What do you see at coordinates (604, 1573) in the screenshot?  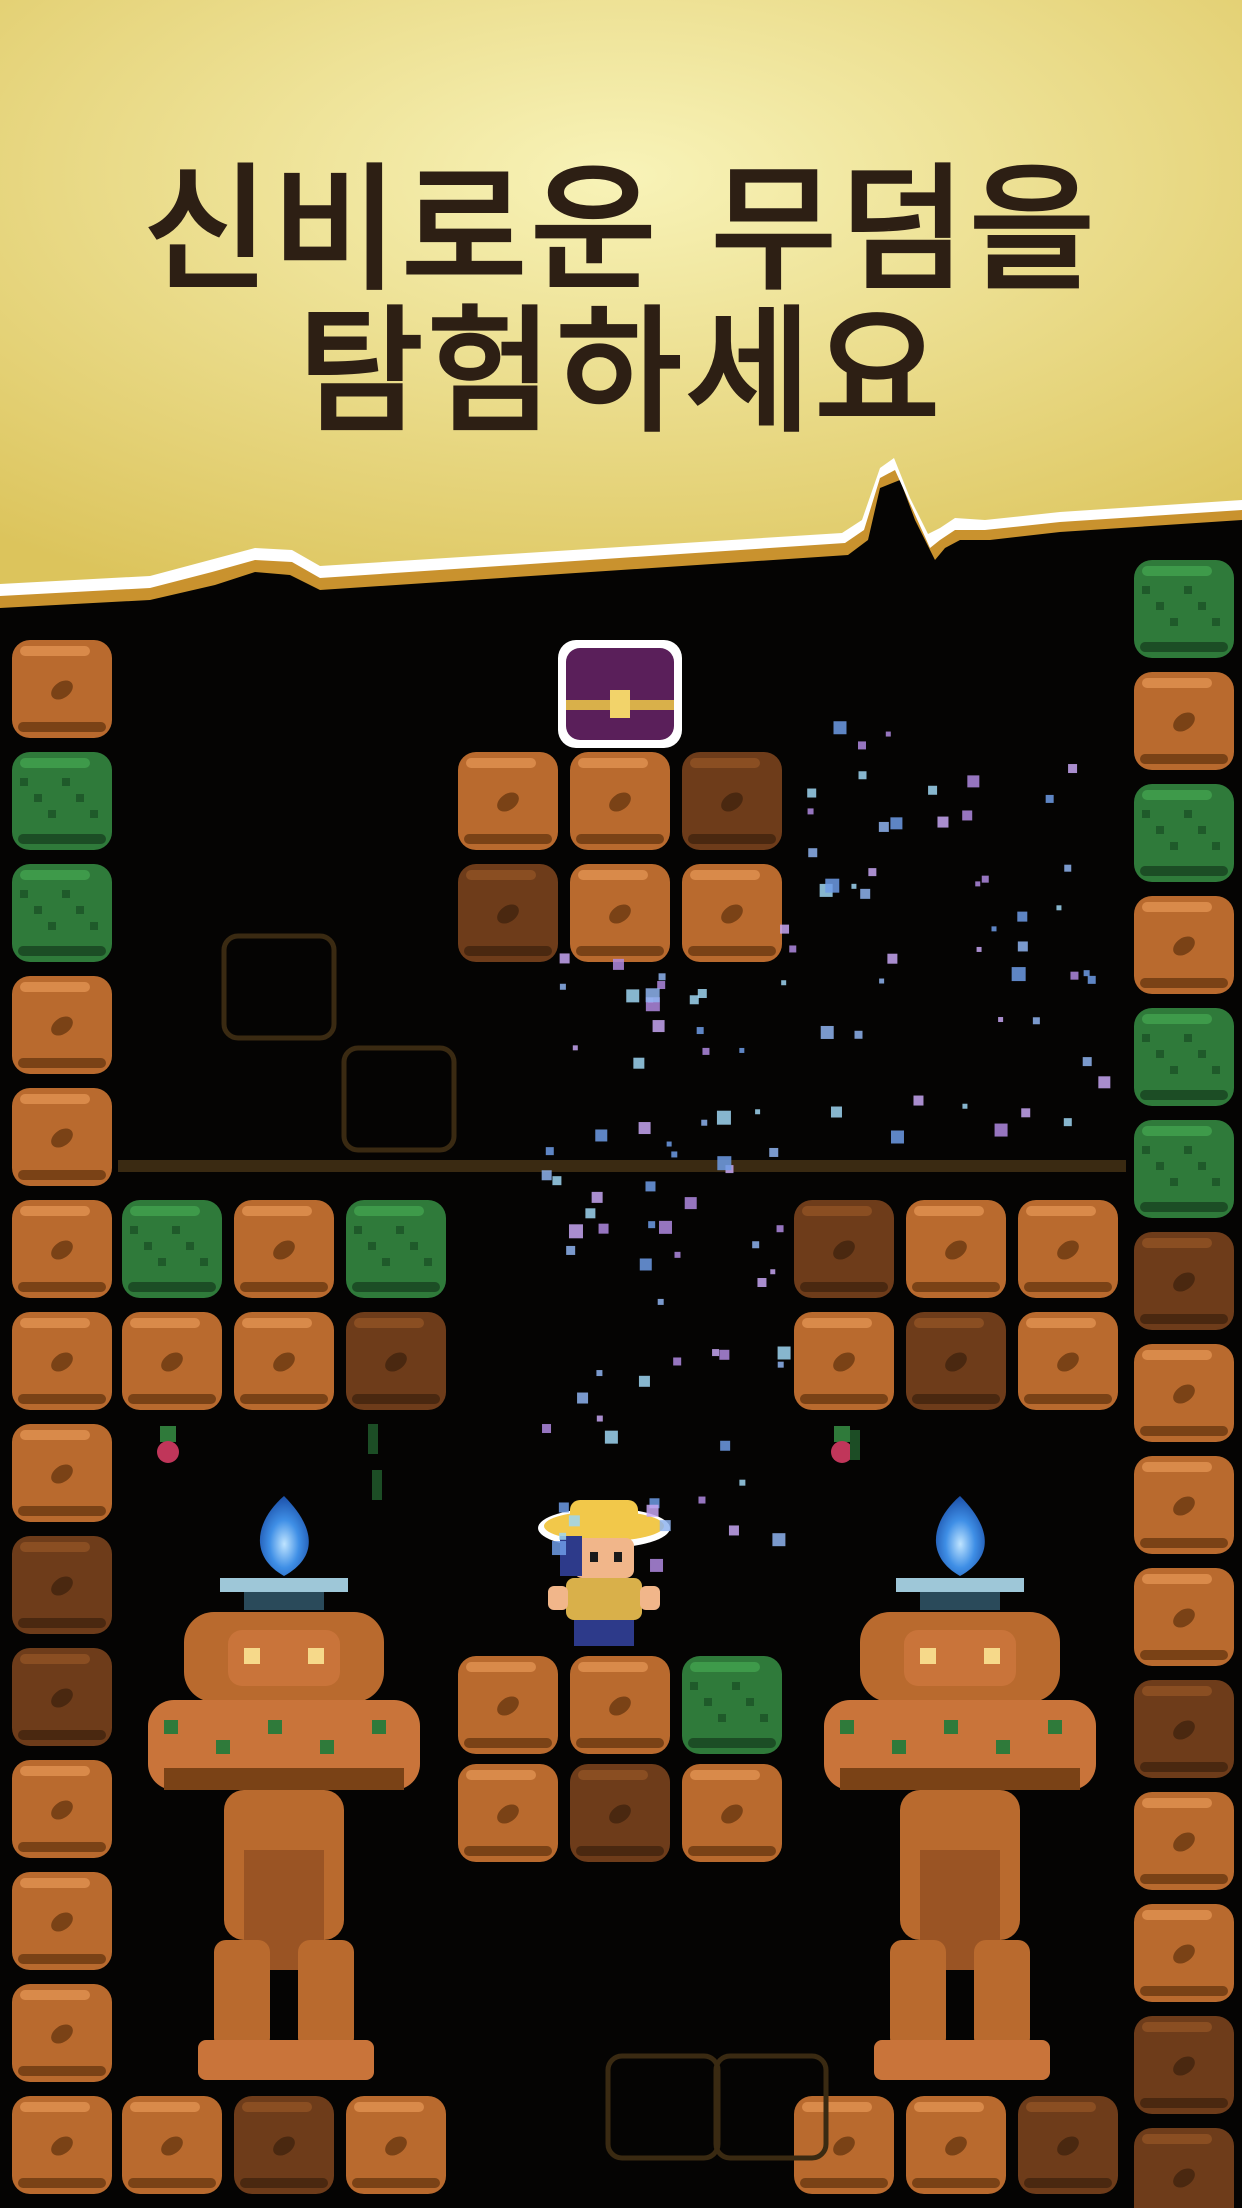 I see `explorer-character` at bounding box center [604, 1573].